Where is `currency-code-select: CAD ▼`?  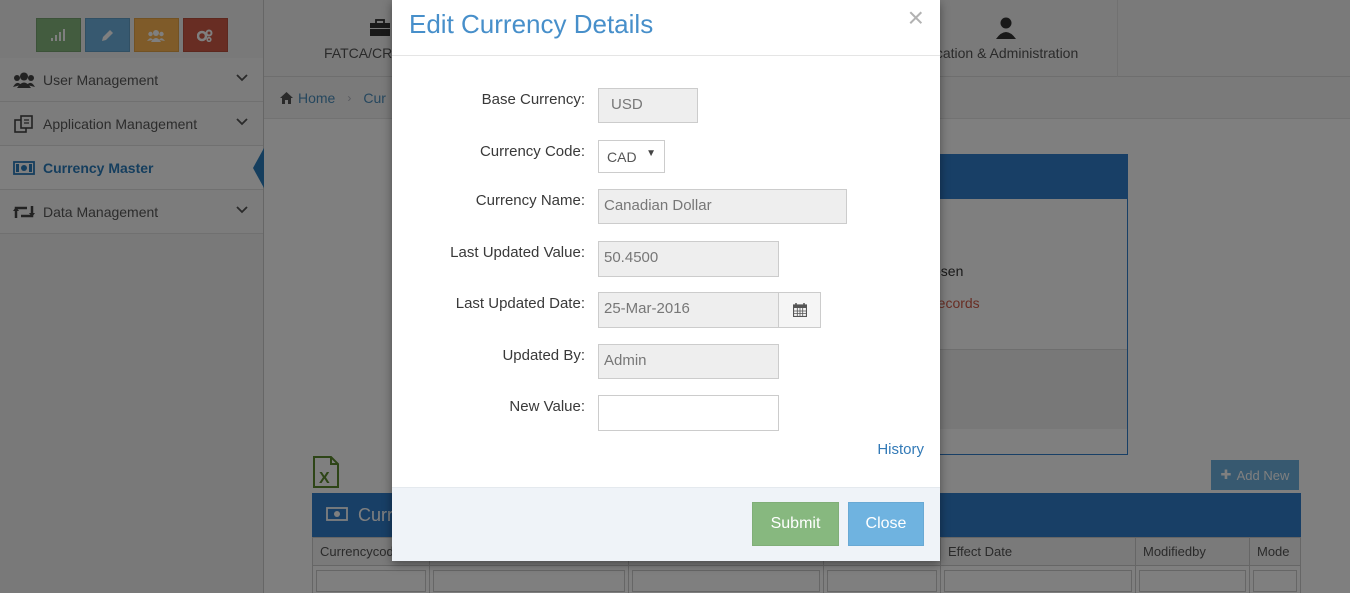 currency-code-select: CAD ▼ is located at coordinates (631, 156).